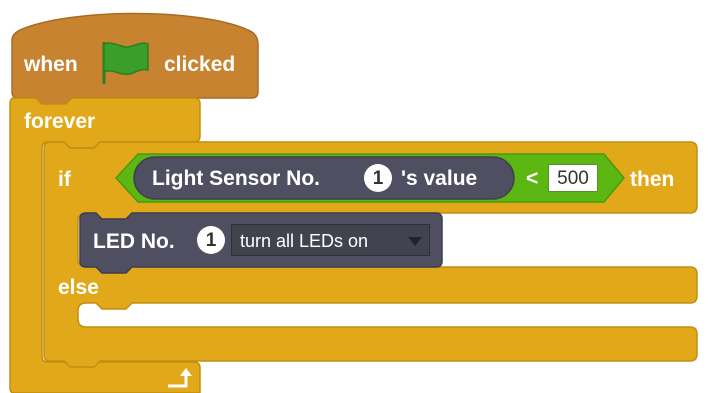 The height and width of the screenshot is (393, 713). I want to click on led-number-value: 1, so click(211, 240).